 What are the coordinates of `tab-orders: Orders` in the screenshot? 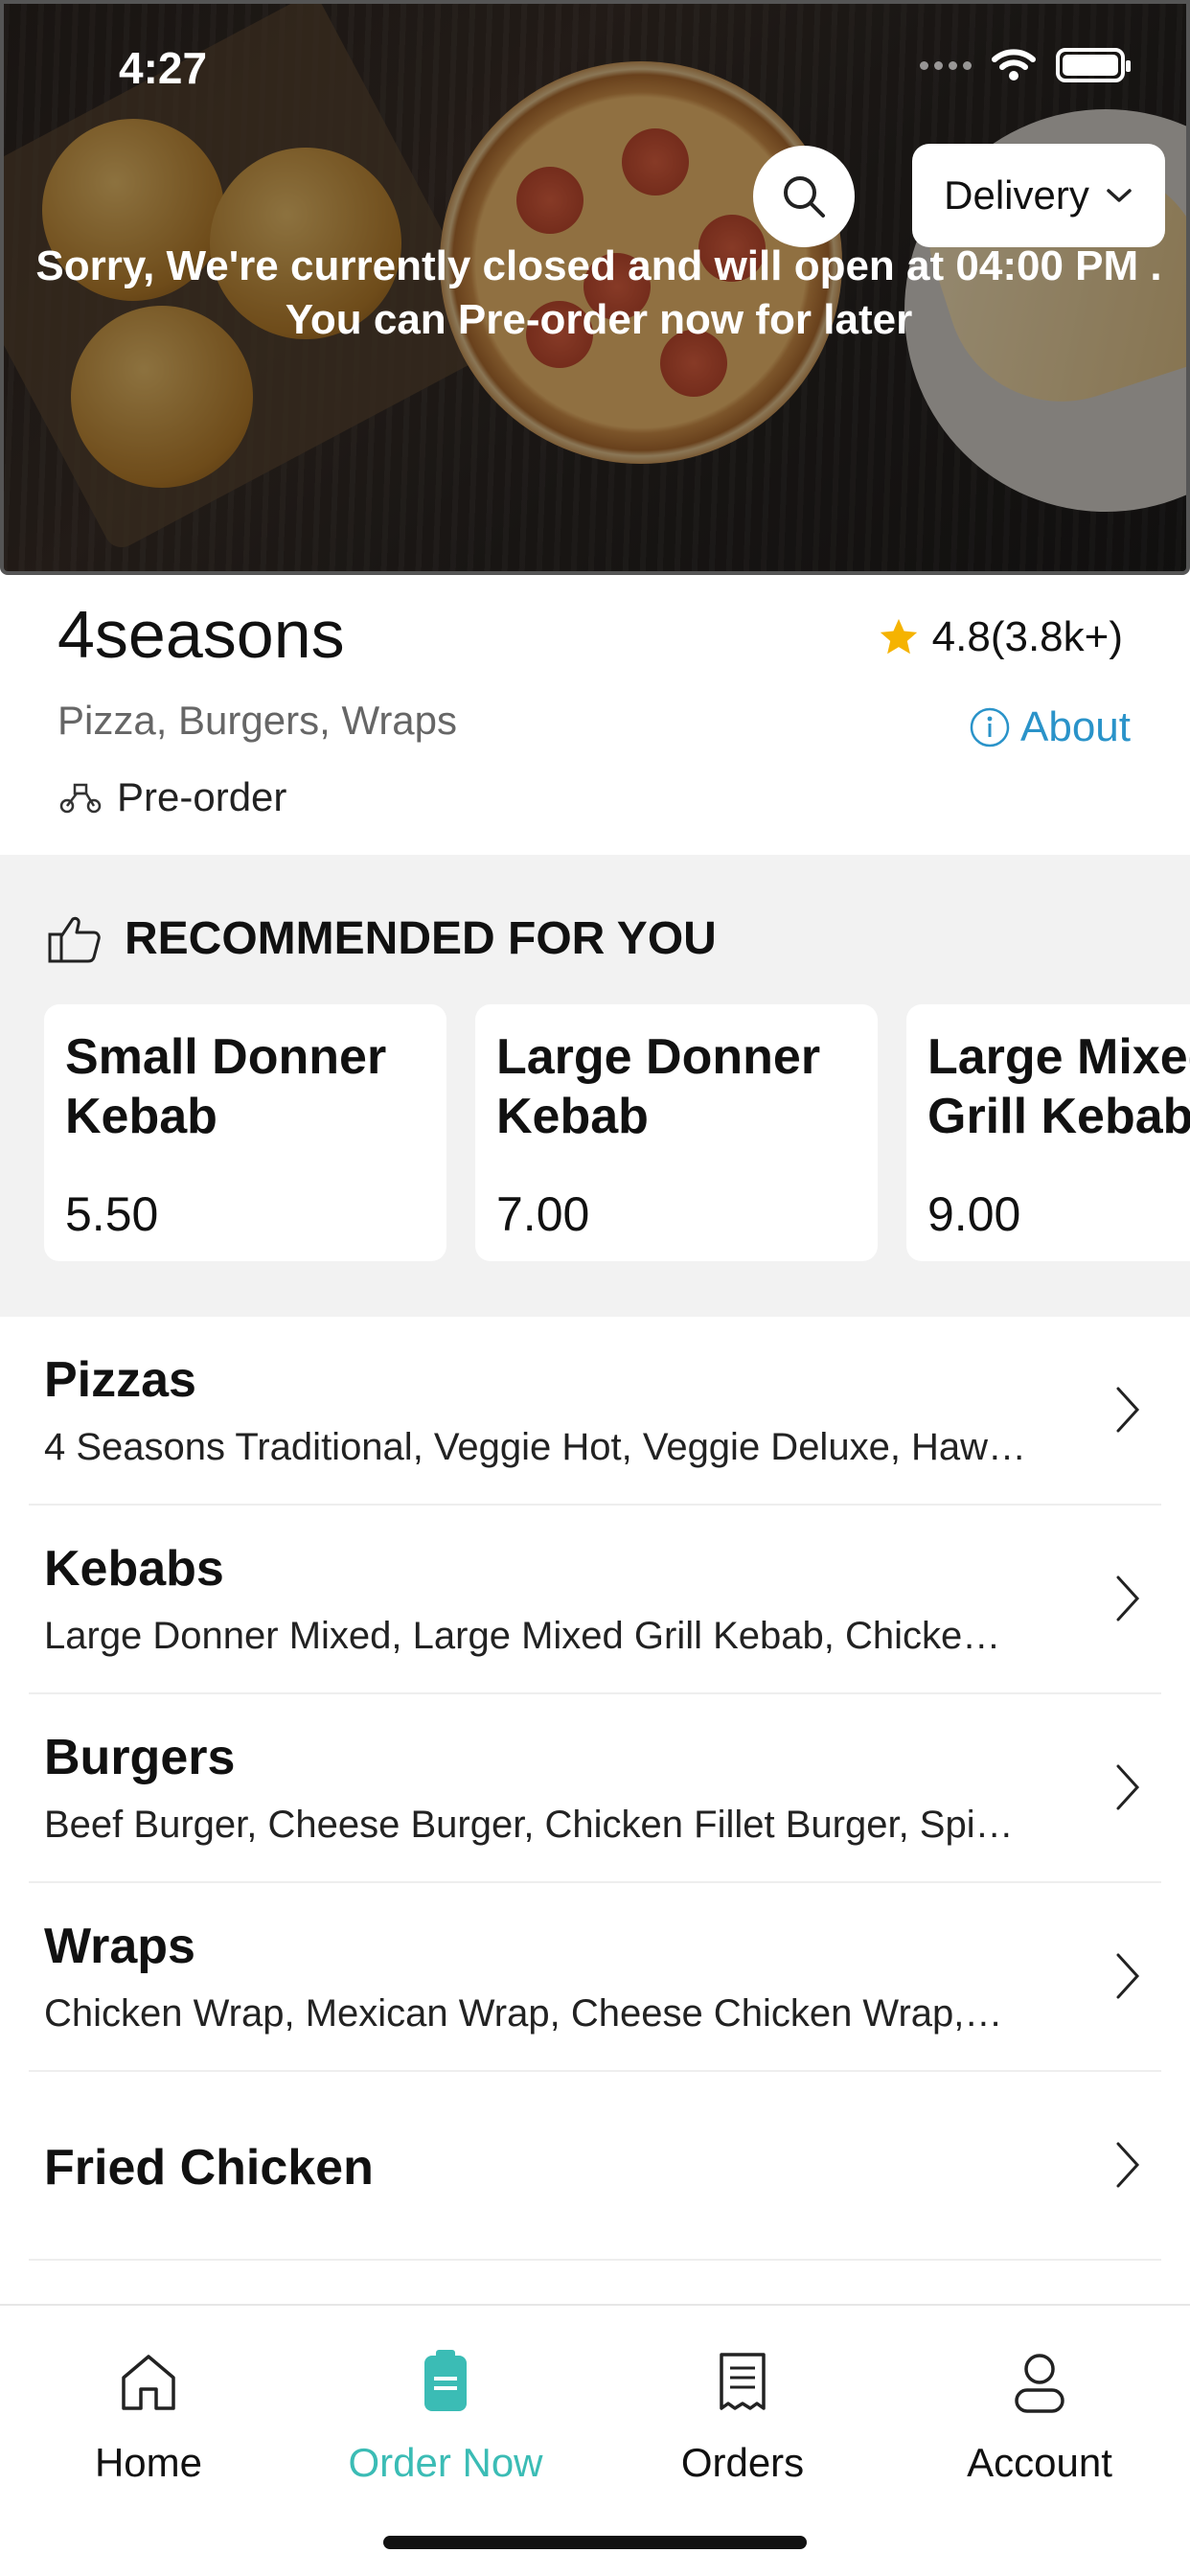 It's located at (743, 2415).